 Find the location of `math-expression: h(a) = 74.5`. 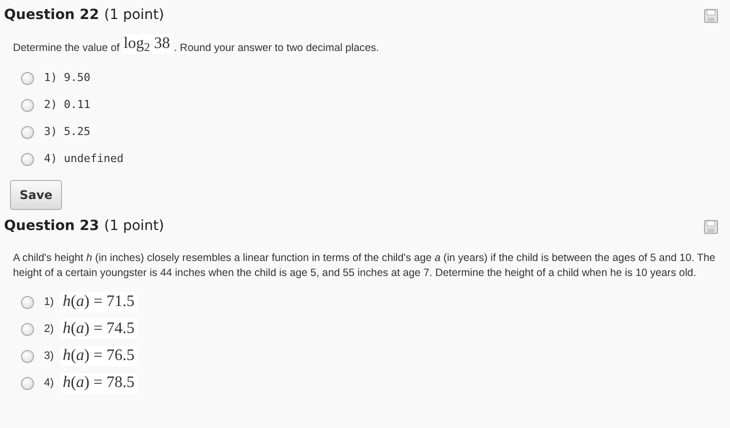

math-expression: h(a) = 74.5 is located at coordinates (99, 329).